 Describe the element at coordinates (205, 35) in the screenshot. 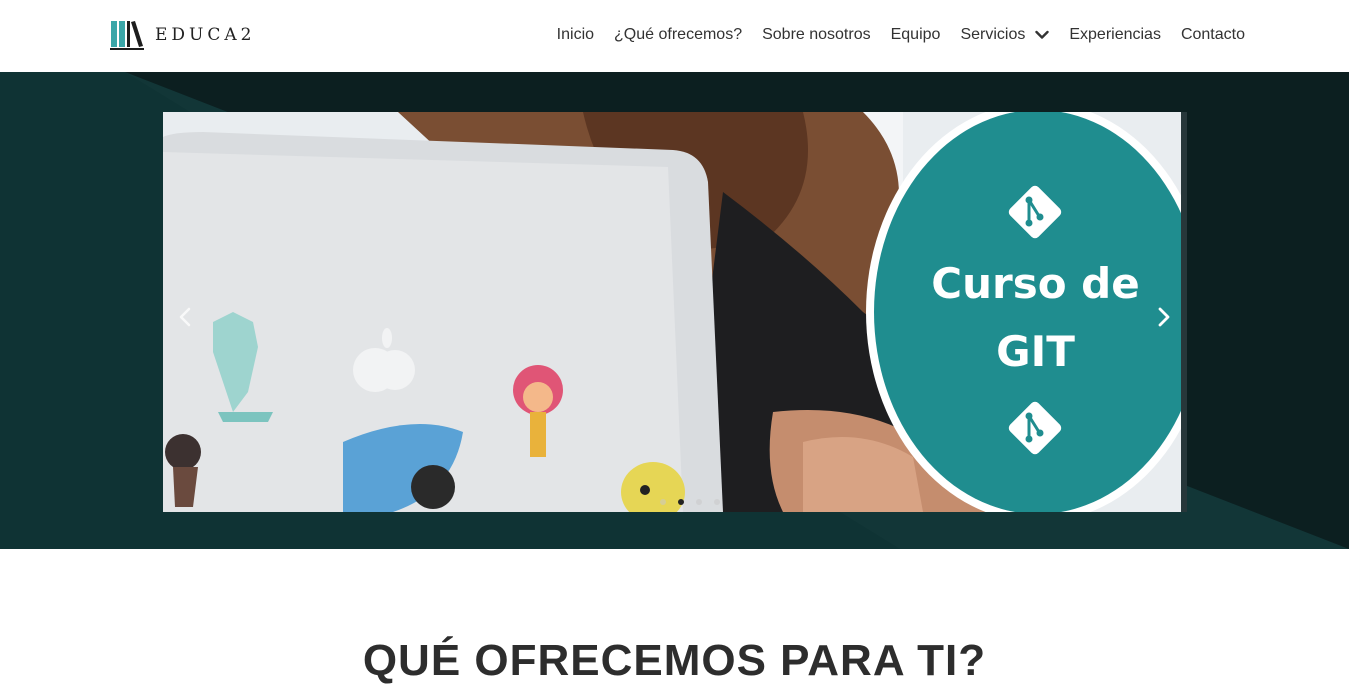

I see `brand-name: EDUCA2` at that location.